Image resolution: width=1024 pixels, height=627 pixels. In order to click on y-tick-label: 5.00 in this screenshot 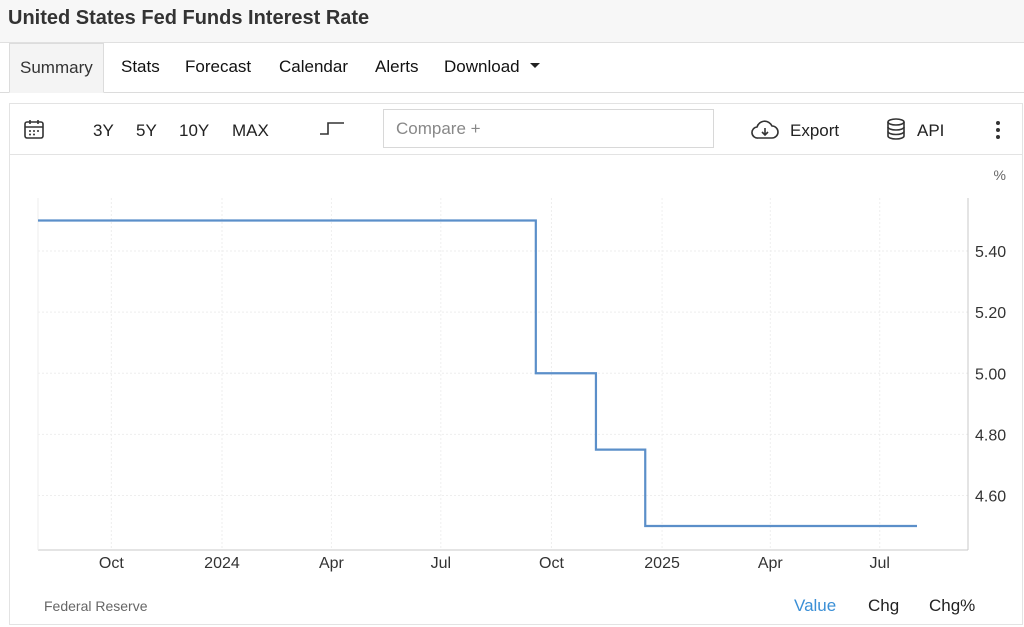, I will do `click(990, 374)`.